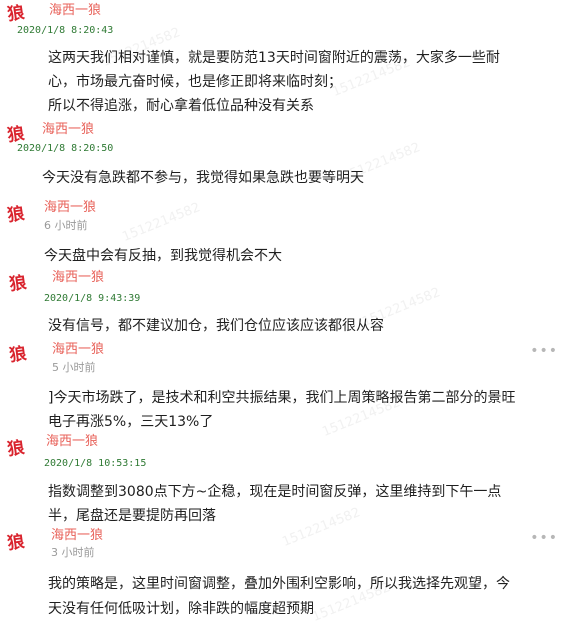 The width and height of the screenshot is (586, 625). What do you see at coordinates (282, 398) in the screenshot?
I see `message-line: ]今天市场跌了，是技术和利空共振结果，我们上周策略报告第二部分的景旺` at bounding box center [282, 398].